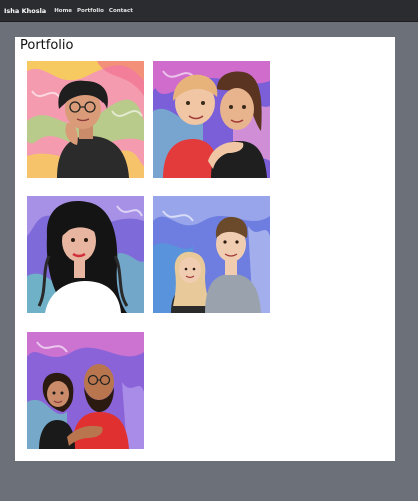 The image size is (418, 501). What do you see at coordinates (25, 11) in the screenshot?
I see `brand-link: Isha Khosla` at bounding box center [25, 11].